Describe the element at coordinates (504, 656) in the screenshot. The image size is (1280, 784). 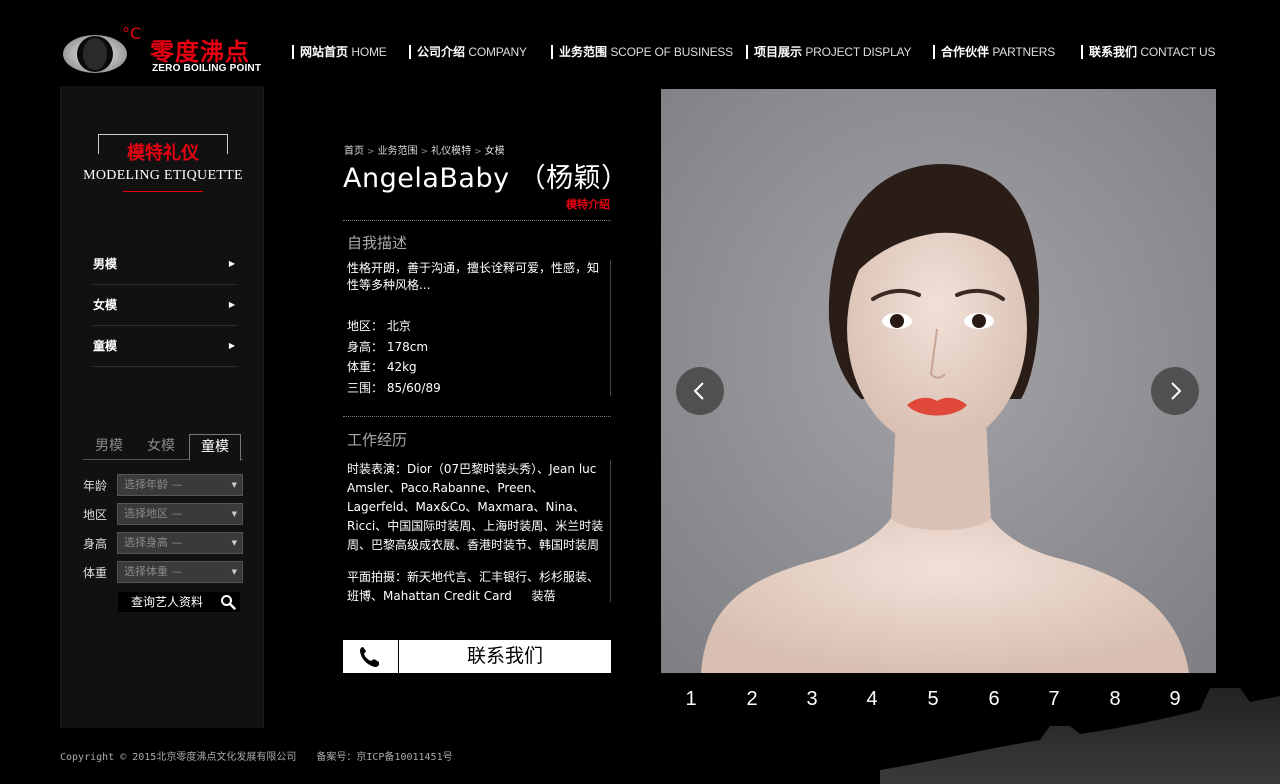
I see `contact-us-label: 联系我们` at that location.